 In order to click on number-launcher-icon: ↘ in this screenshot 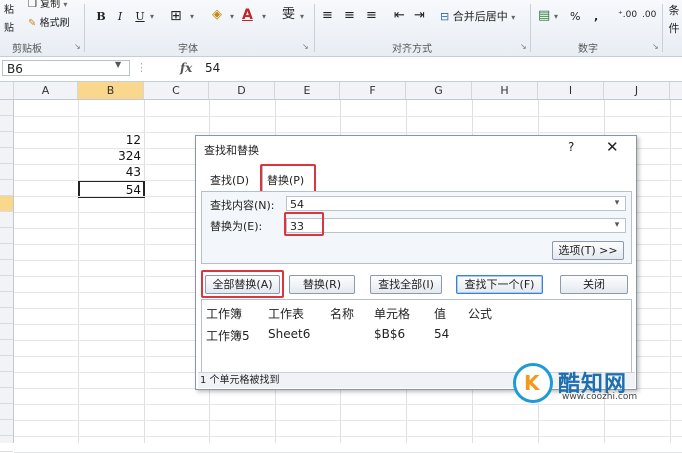, I will do `click(655, 46)`.